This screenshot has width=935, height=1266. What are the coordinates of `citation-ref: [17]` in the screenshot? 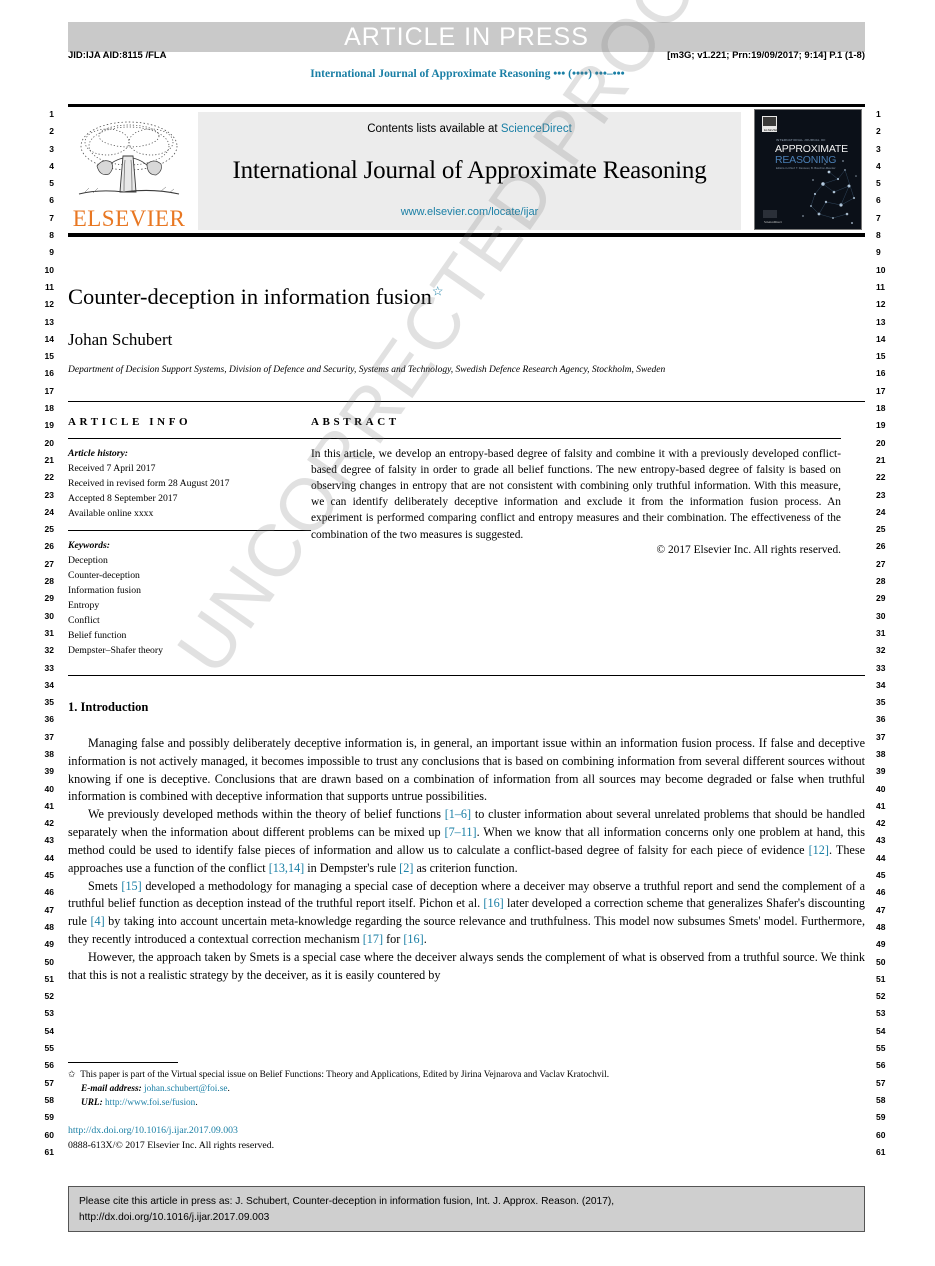 It's located at (373, 939).